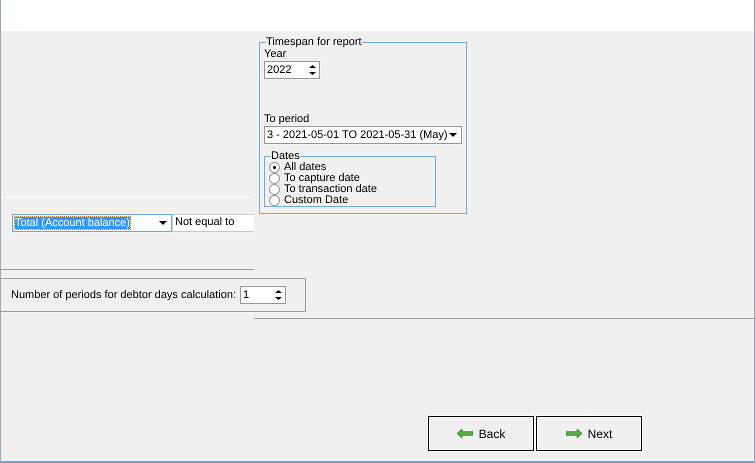 This screenshot has height=463, width=755. I want to click on periods-spinner: 1, so click(263, 295).